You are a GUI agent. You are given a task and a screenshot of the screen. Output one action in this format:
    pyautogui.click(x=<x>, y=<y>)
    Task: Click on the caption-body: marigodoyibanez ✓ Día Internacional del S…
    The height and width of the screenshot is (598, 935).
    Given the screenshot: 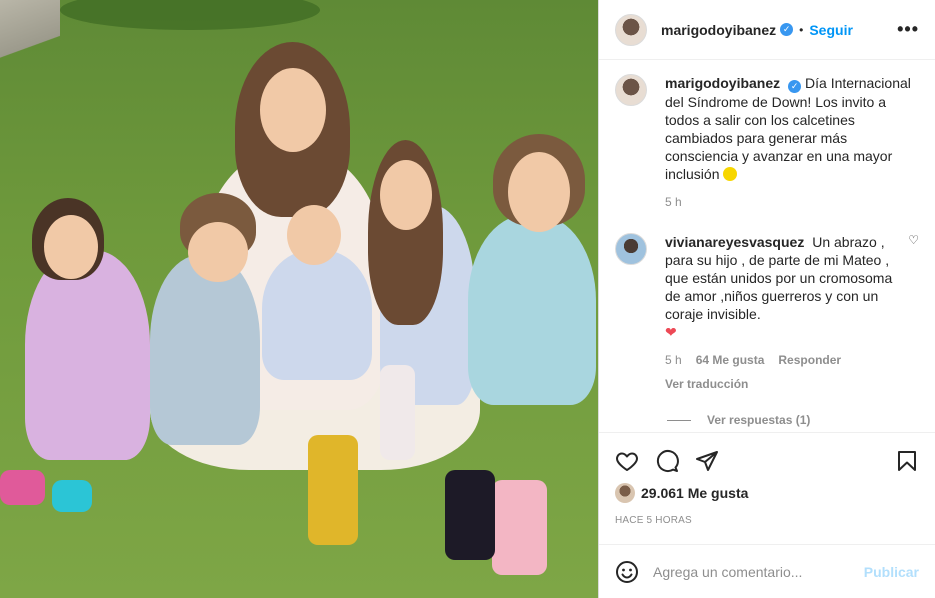 What is the action you would take?
    pyautogui.click(x=792, y=142)
    